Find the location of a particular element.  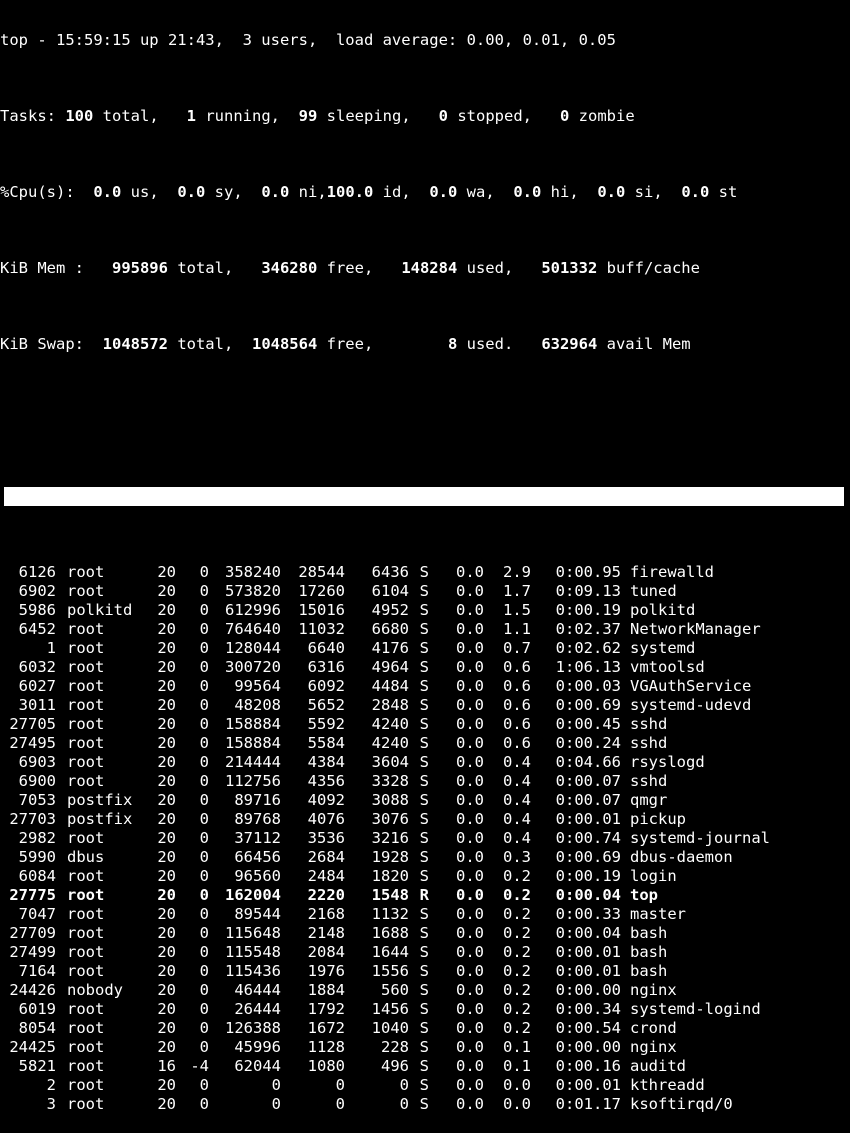

swap-text: avail Mem is located at coordinates (644, 344).